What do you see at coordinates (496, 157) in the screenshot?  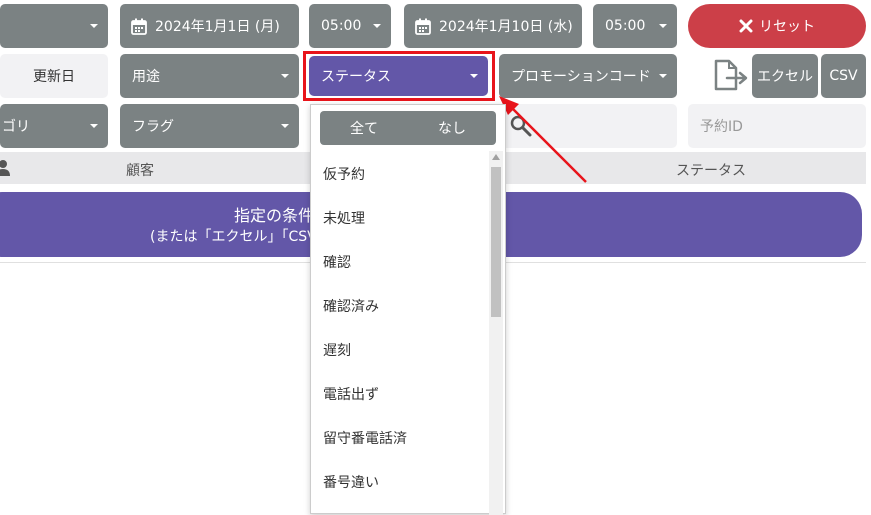 I see `scroll-up-icon` at bounding box center [496, 157].